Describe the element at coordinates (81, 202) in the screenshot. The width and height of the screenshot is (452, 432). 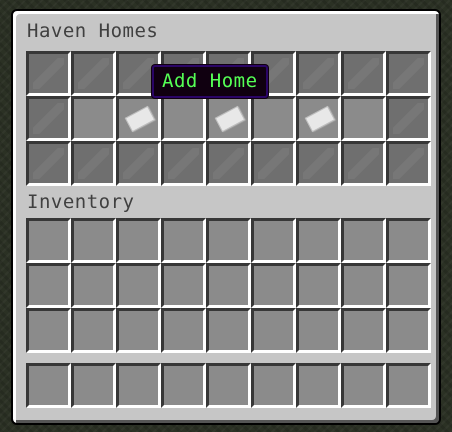
I see `inventory-title: Inventory` at that location.